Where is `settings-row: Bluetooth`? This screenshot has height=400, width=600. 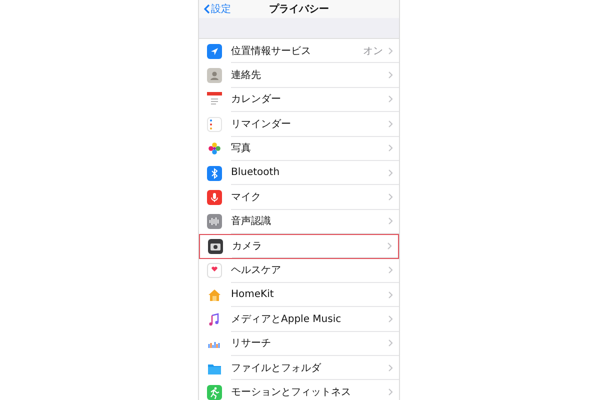
settings-row: Bluetooth is located at coordinates (299, 173).